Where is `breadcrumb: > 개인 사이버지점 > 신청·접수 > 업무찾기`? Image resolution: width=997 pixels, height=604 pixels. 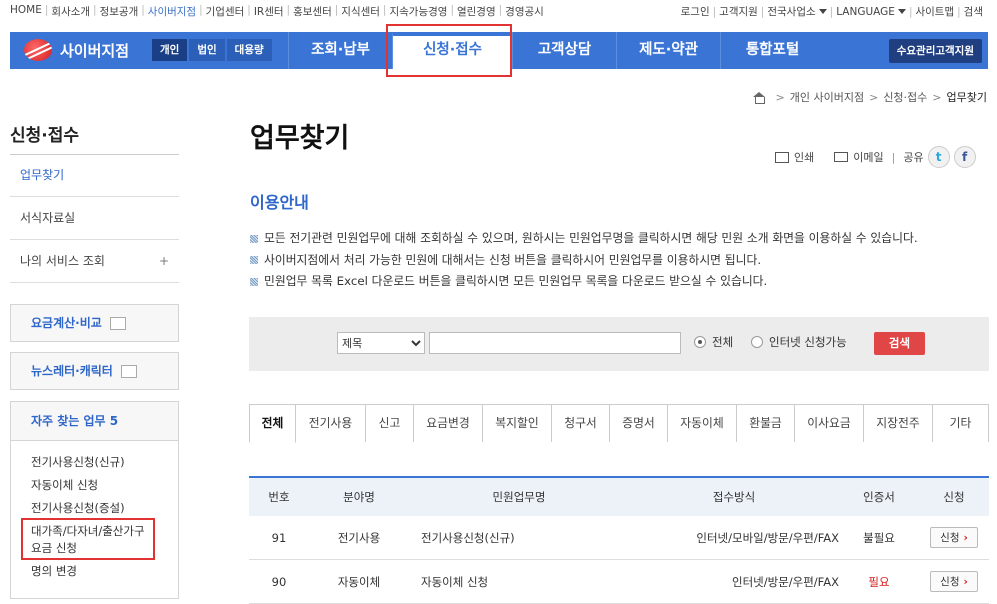 breadcrumb: > 개인 사이버지점 > 신청·접수 > 업무찾기 is located at coordinates (869, 97).